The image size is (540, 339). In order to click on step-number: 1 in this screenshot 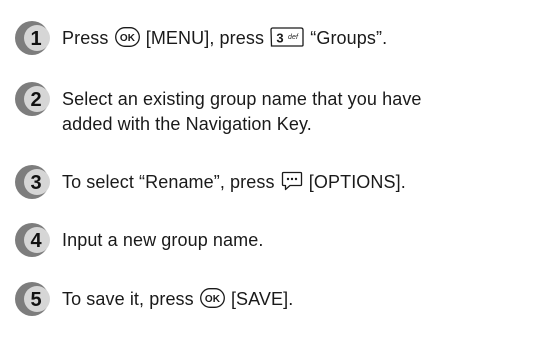, I will do `click(35, 39)`.